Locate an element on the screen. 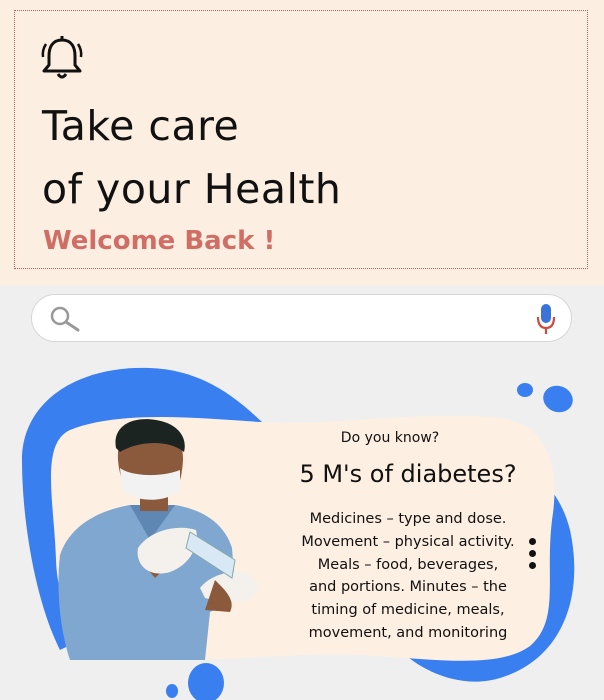 Image resolution: width=604 pixels, height=700 pixels. card-kicker: Do you know? is located at coordinates (390, 438).